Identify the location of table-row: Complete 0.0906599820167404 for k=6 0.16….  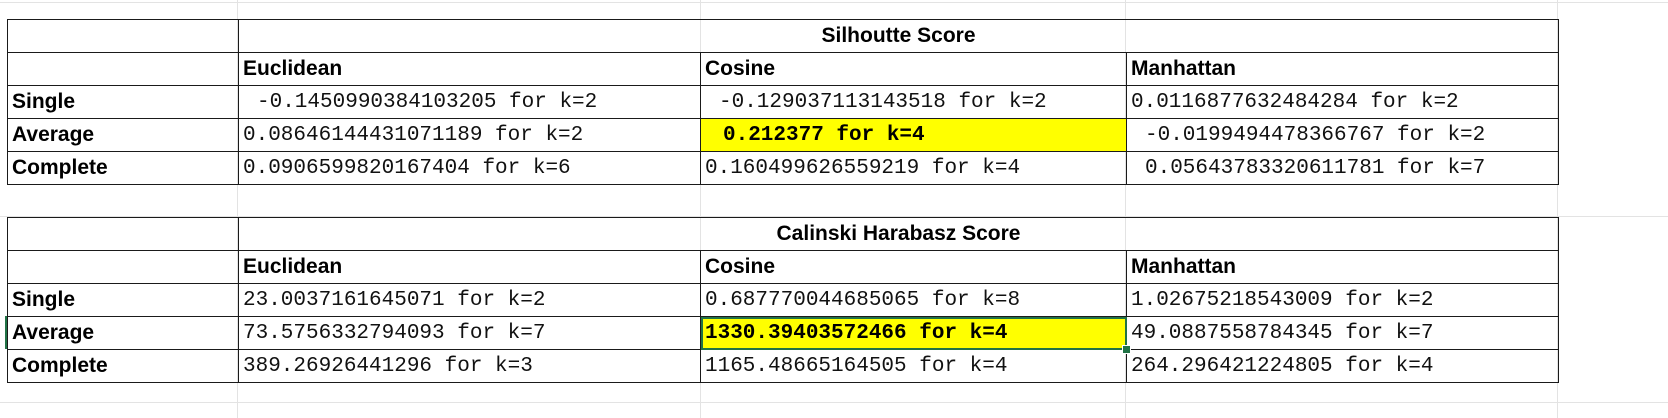
(783, 168).